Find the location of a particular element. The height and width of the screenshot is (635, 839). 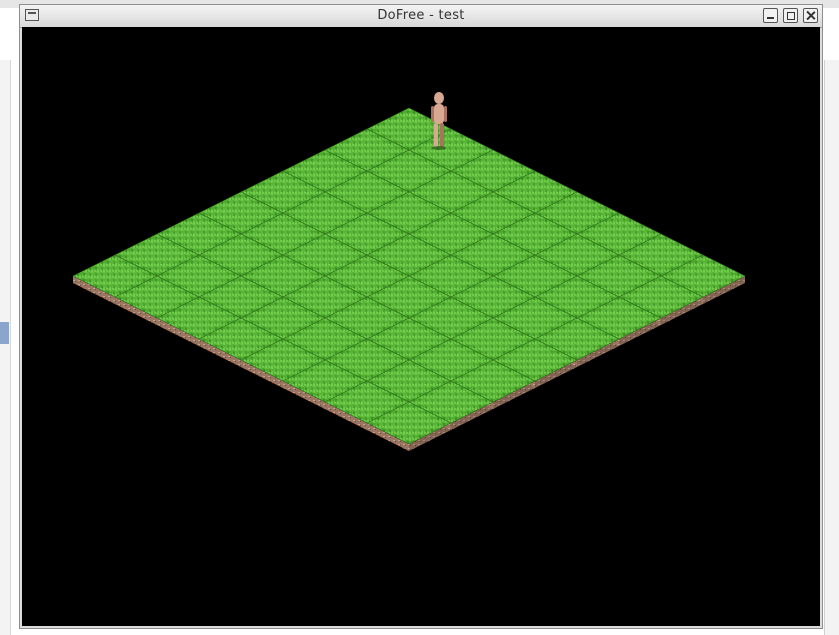

window-title: DoFree - test is located at coordinates (421, 15).